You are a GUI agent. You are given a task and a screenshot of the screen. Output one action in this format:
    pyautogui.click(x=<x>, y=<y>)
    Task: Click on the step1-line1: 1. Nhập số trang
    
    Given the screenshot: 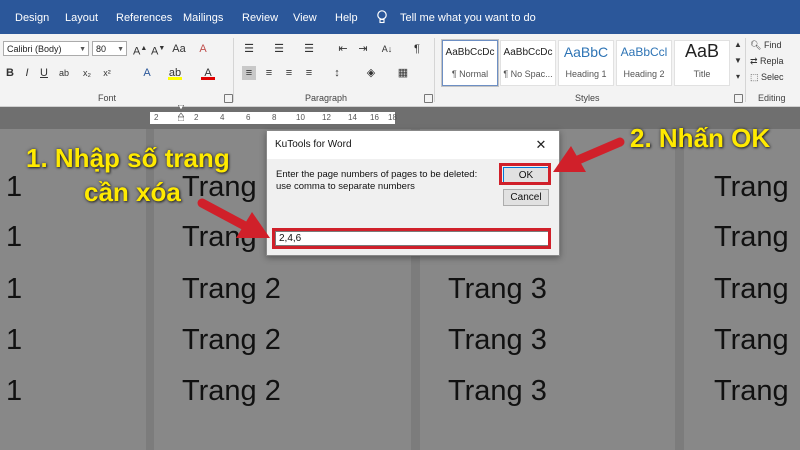 What is the action you would take?
    pyautogui.click(x=128, y=158)
    